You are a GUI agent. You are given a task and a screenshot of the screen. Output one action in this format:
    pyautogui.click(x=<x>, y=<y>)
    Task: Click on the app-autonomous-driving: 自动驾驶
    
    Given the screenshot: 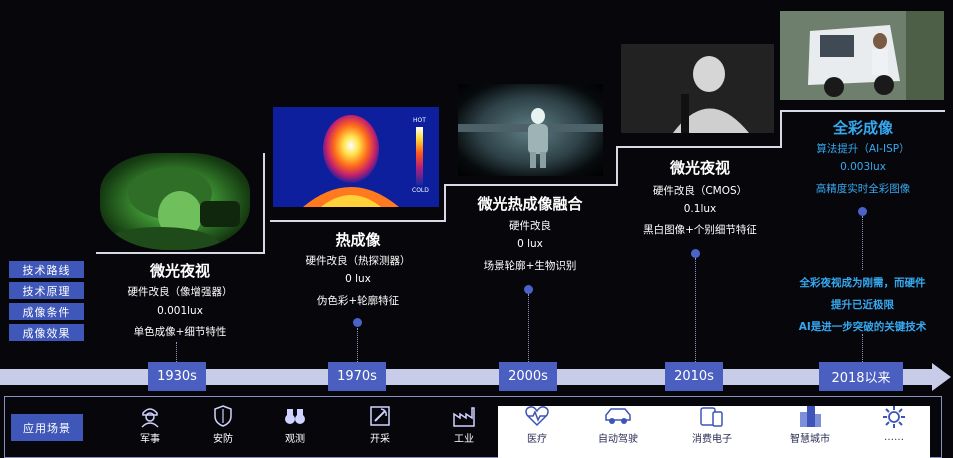 What is the action you would take?
    pyautogui.click(x=618, y=429)
    